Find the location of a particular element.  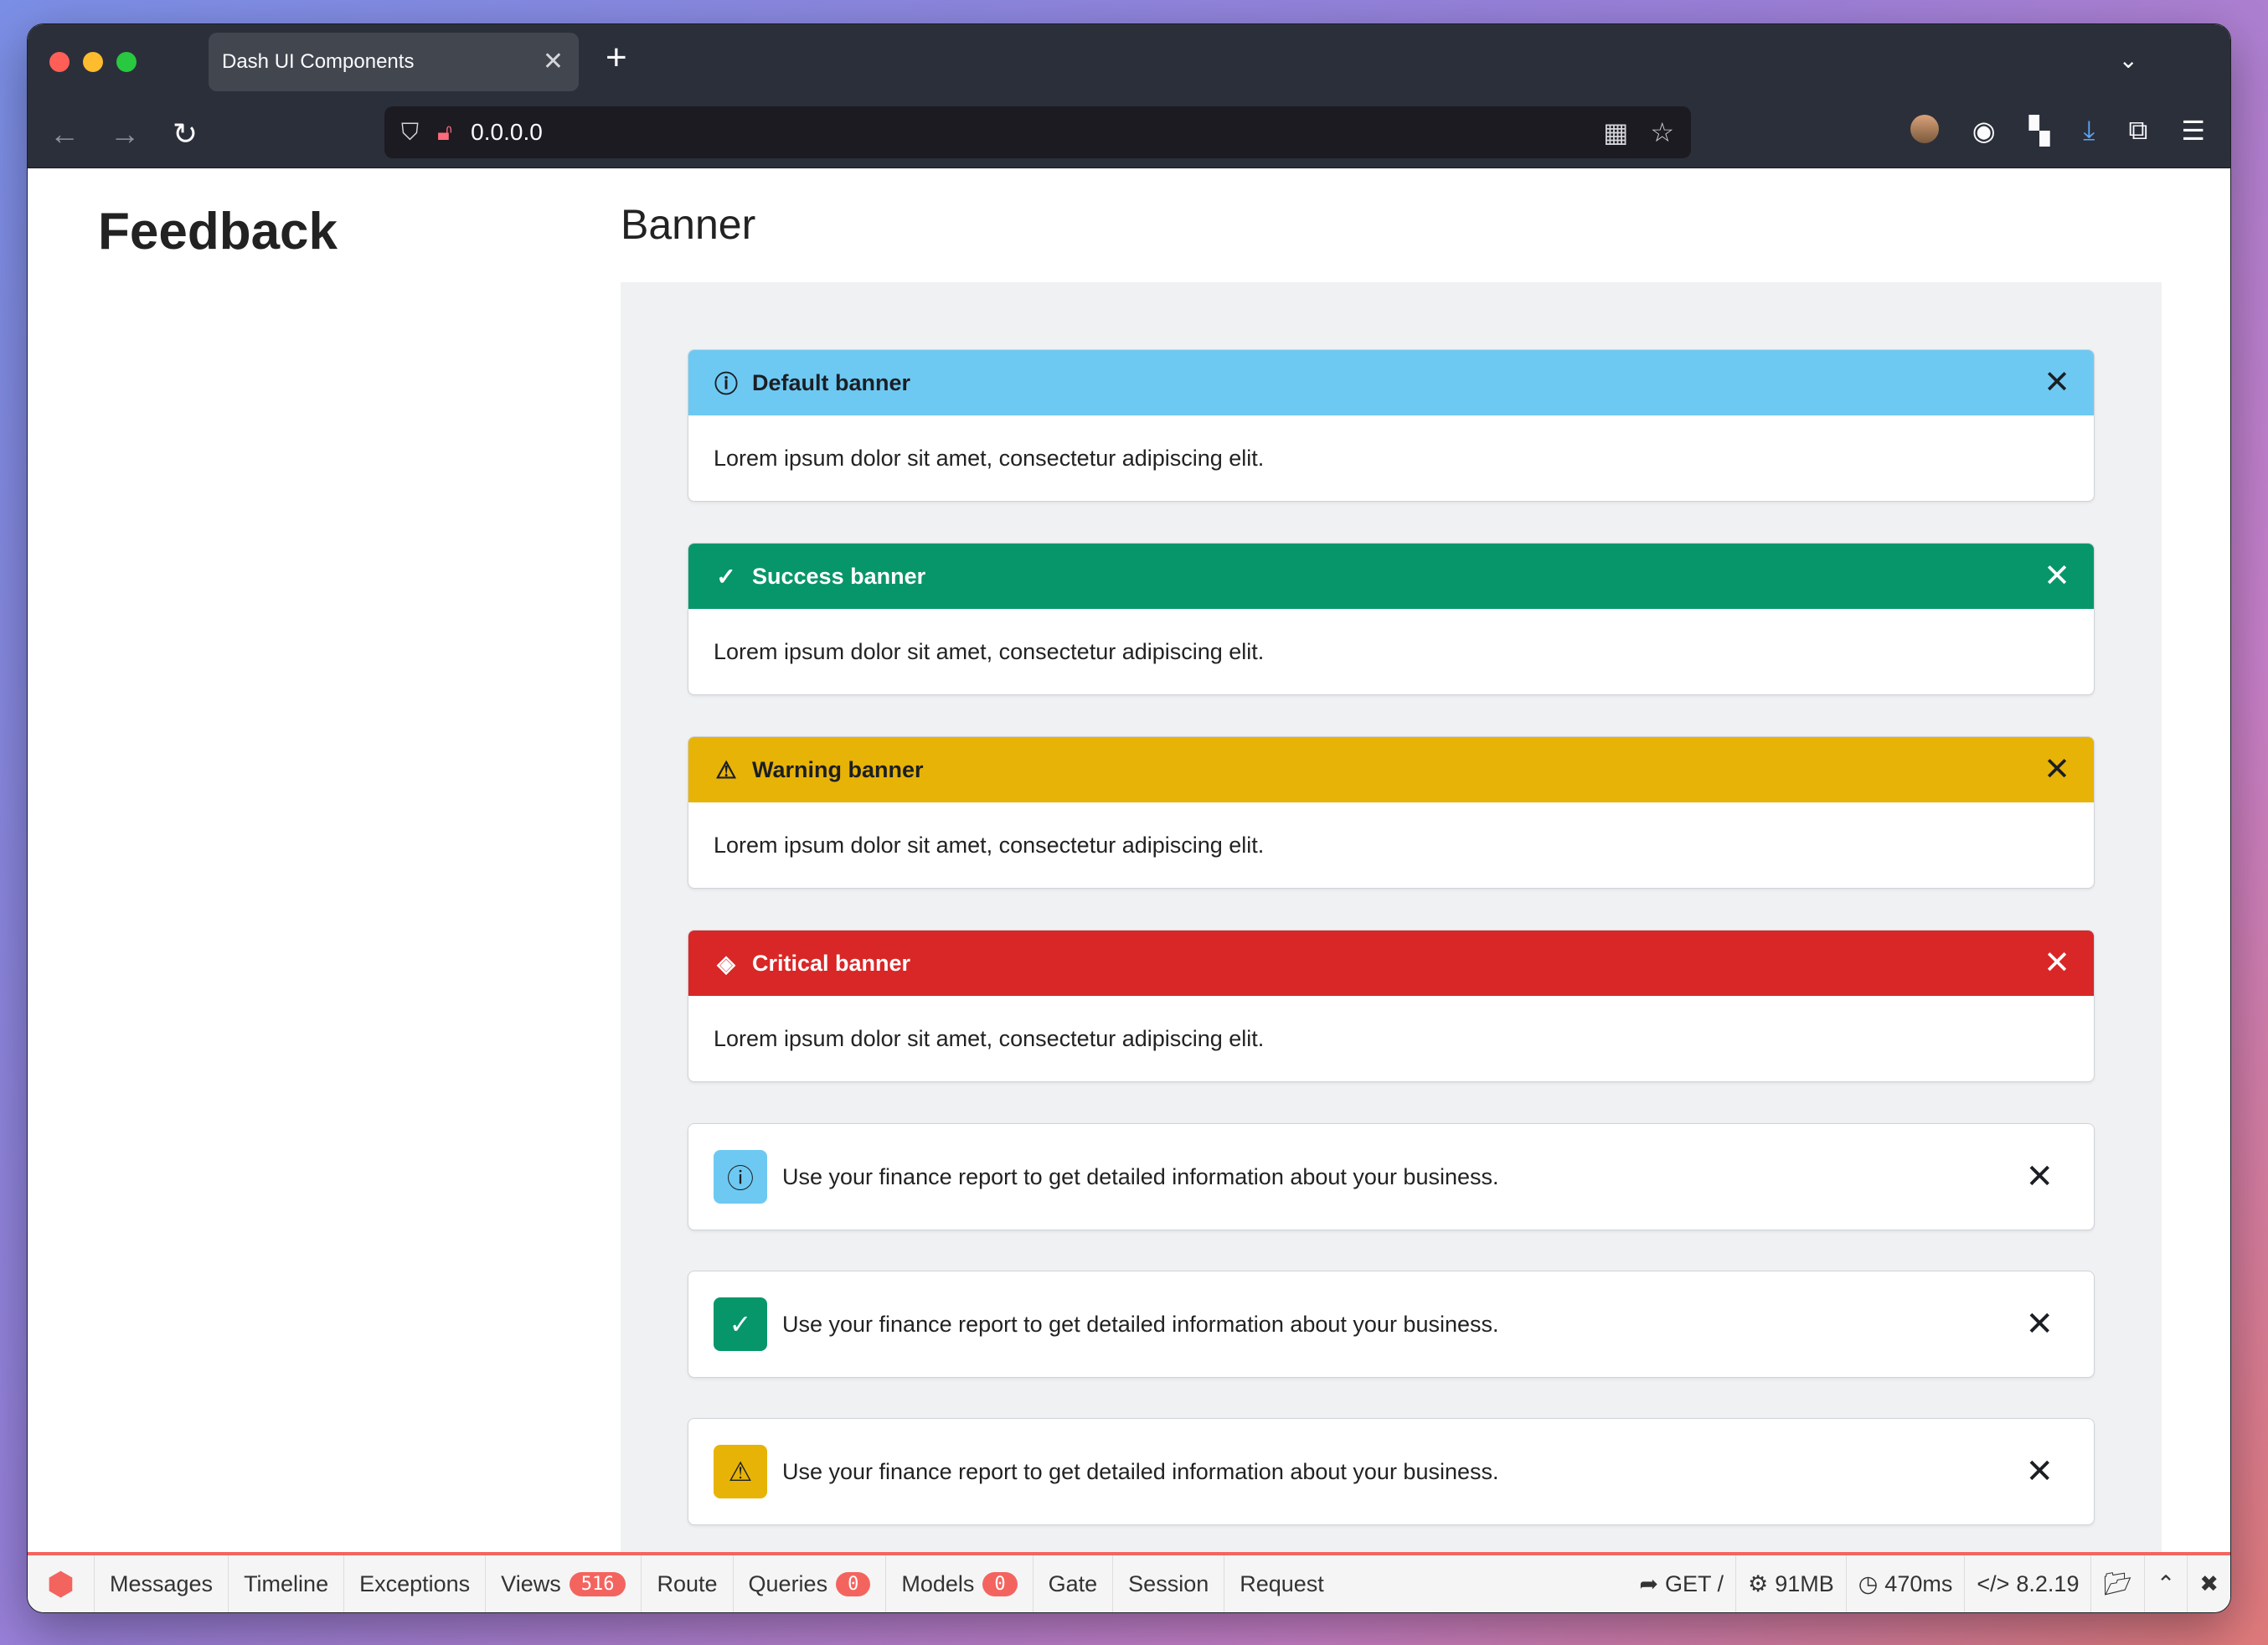

tab-exceptions: Exceptions is located at coordinates (415, 1583).